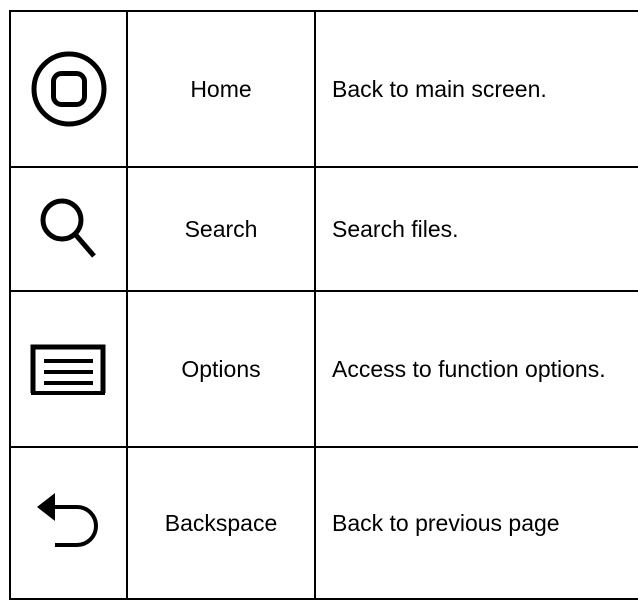 The width and height of the screenshot is (638, 600). I want to click on search-icon, so click(68, 228).